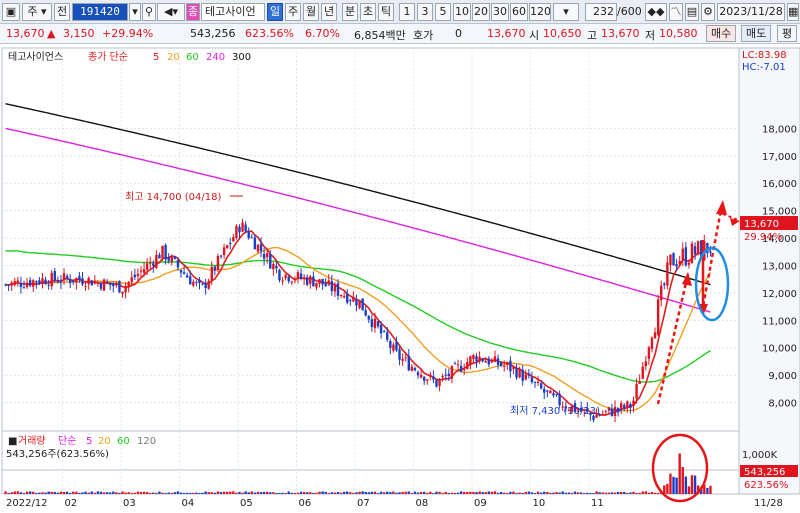 This screenshot has width=800, height=513. What do you see at coordinates (311, 12) in the screenshot?
I see `period-month: 월` at bounding box center [311, 12].